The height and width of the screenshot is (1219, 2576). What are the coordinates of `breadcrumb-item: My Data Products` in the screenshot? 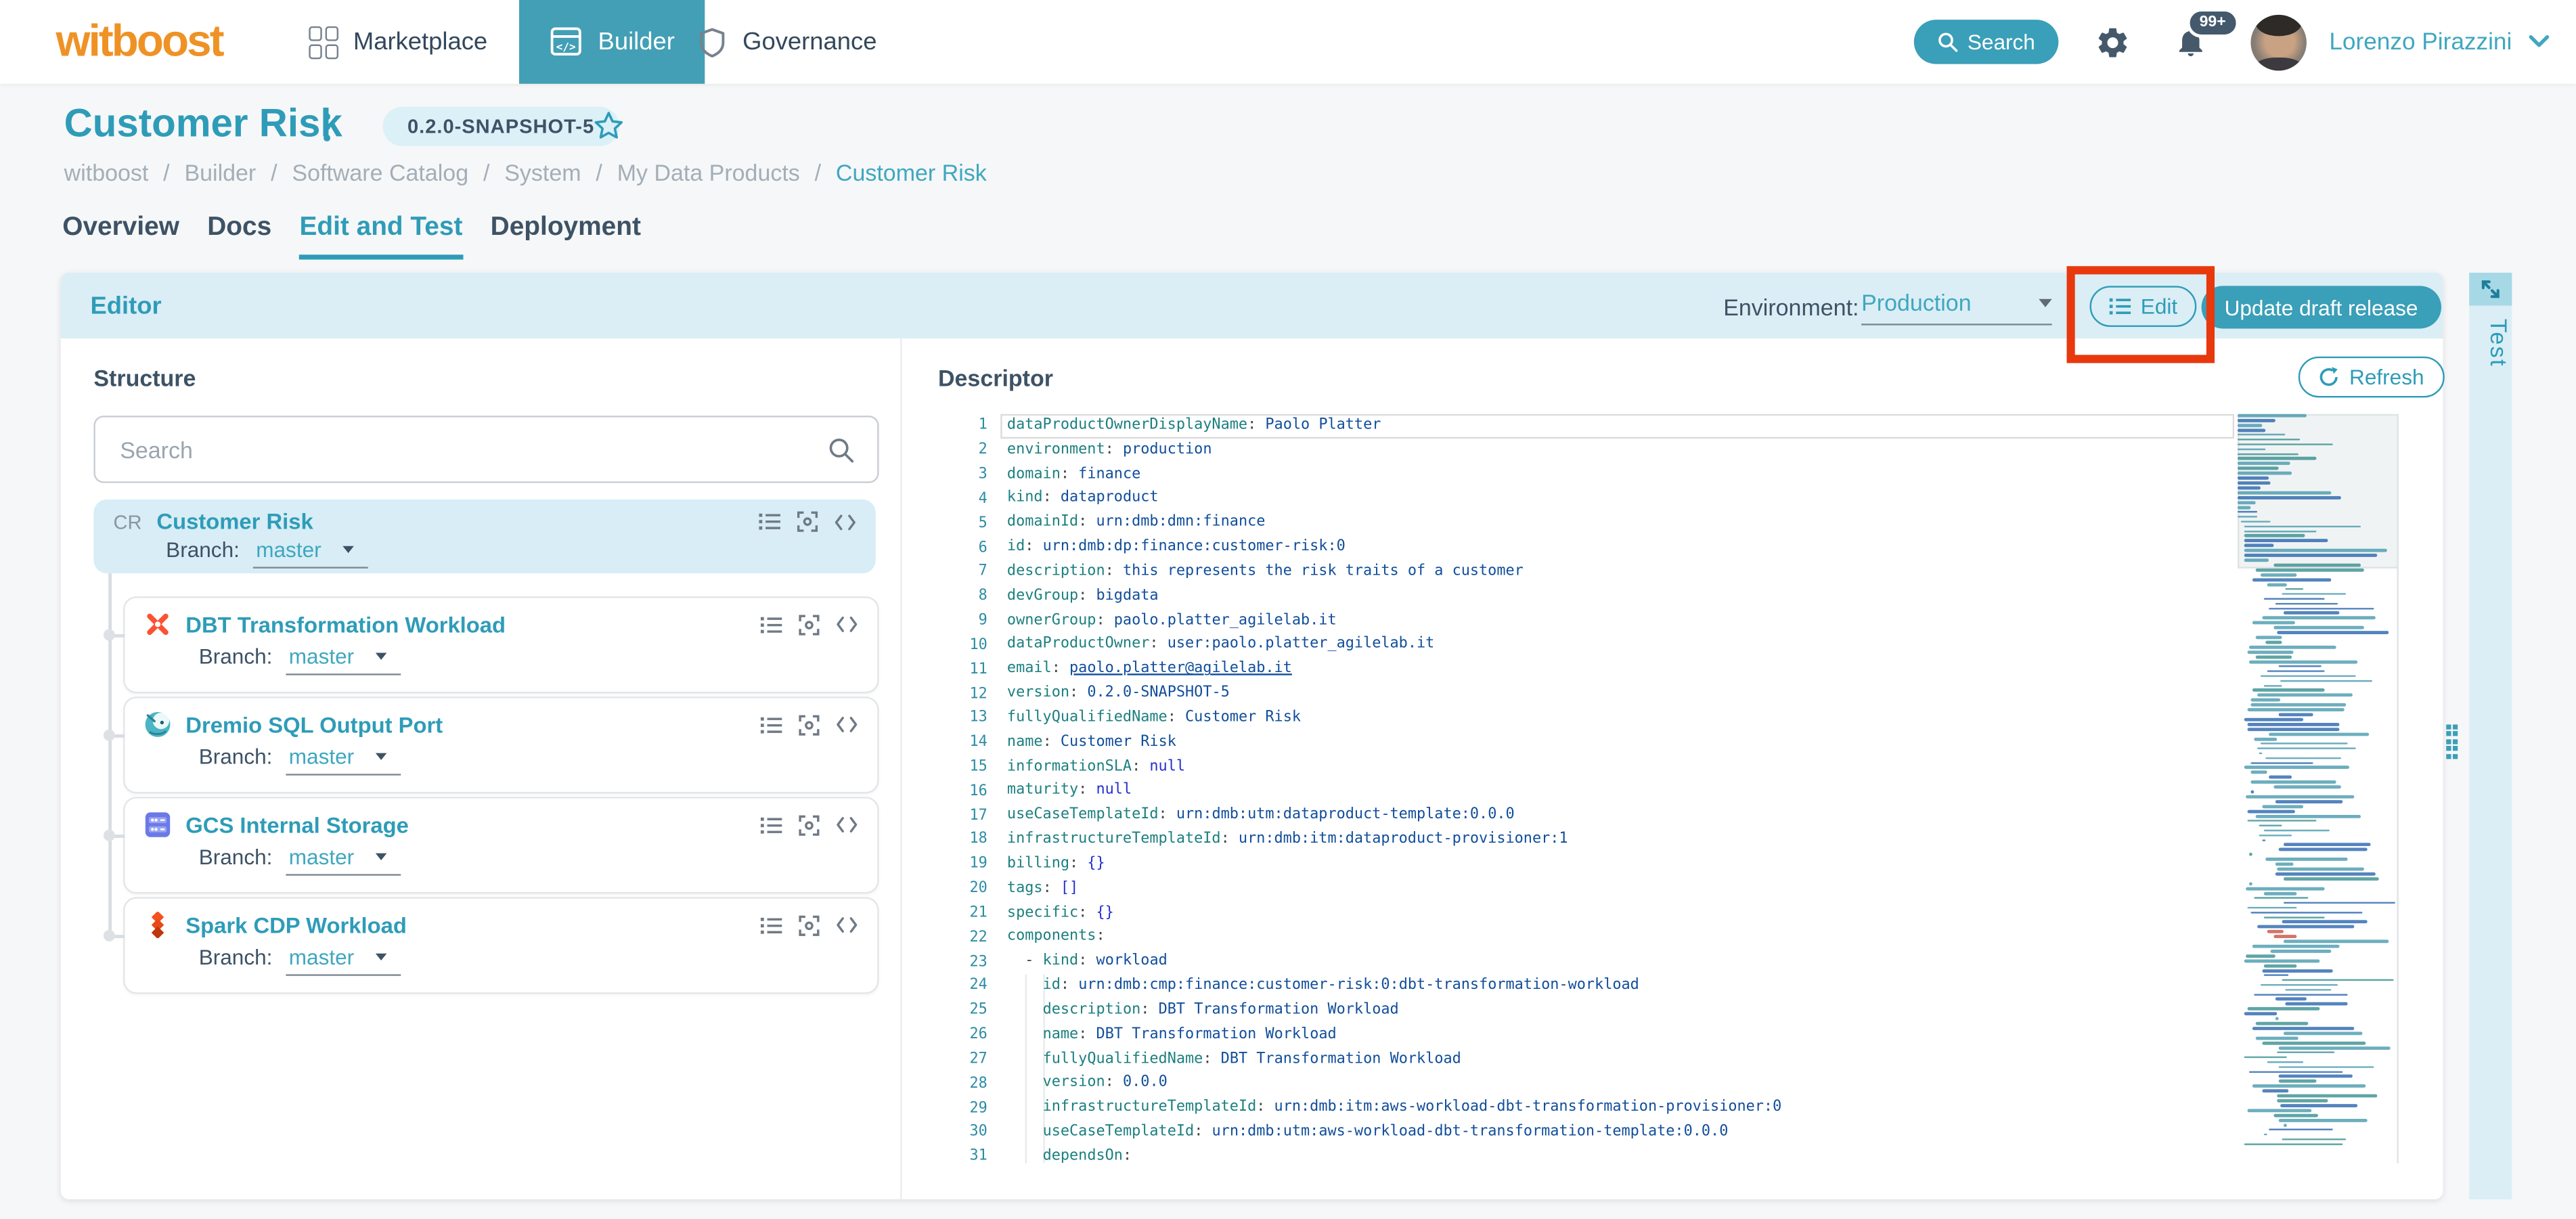 It's located at (708, 172).